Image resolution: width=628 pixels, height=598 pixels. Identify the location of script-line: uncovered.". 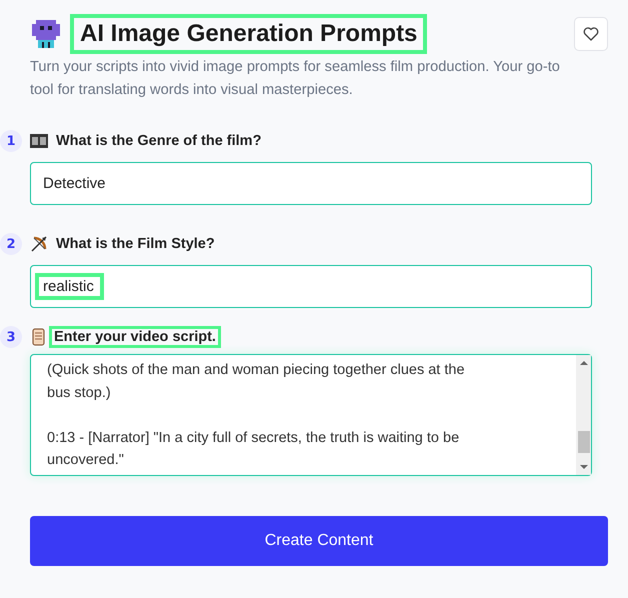
(86, 460).